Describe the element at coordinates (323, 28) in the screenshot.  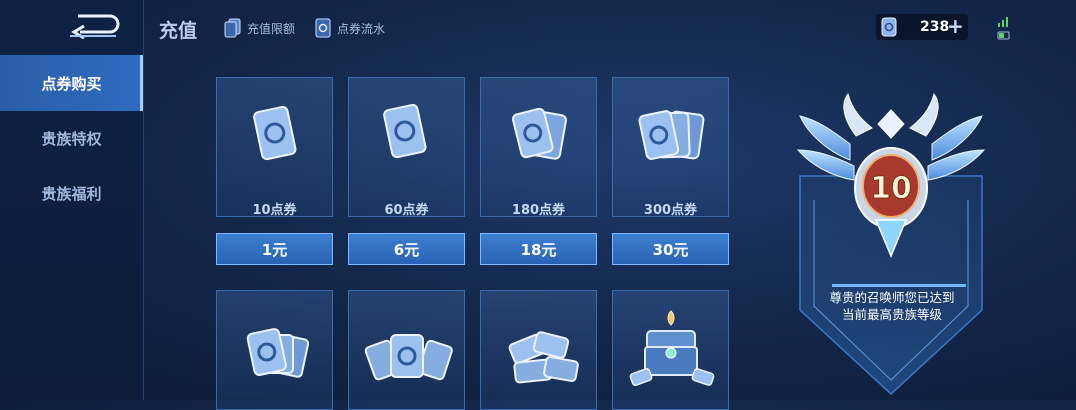
I see `ticket-icon` at that location.